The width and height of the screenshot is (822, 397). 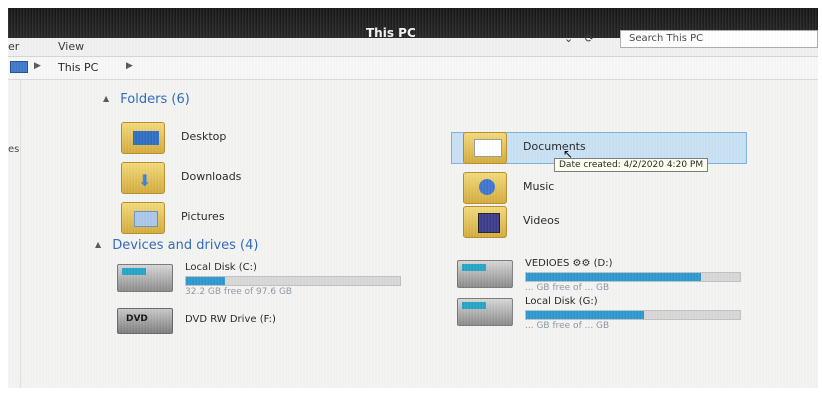 What do you see at coordinates (71, 46) in the screenshot?
I see `tab-view: View` at bounding box center [71, 46].